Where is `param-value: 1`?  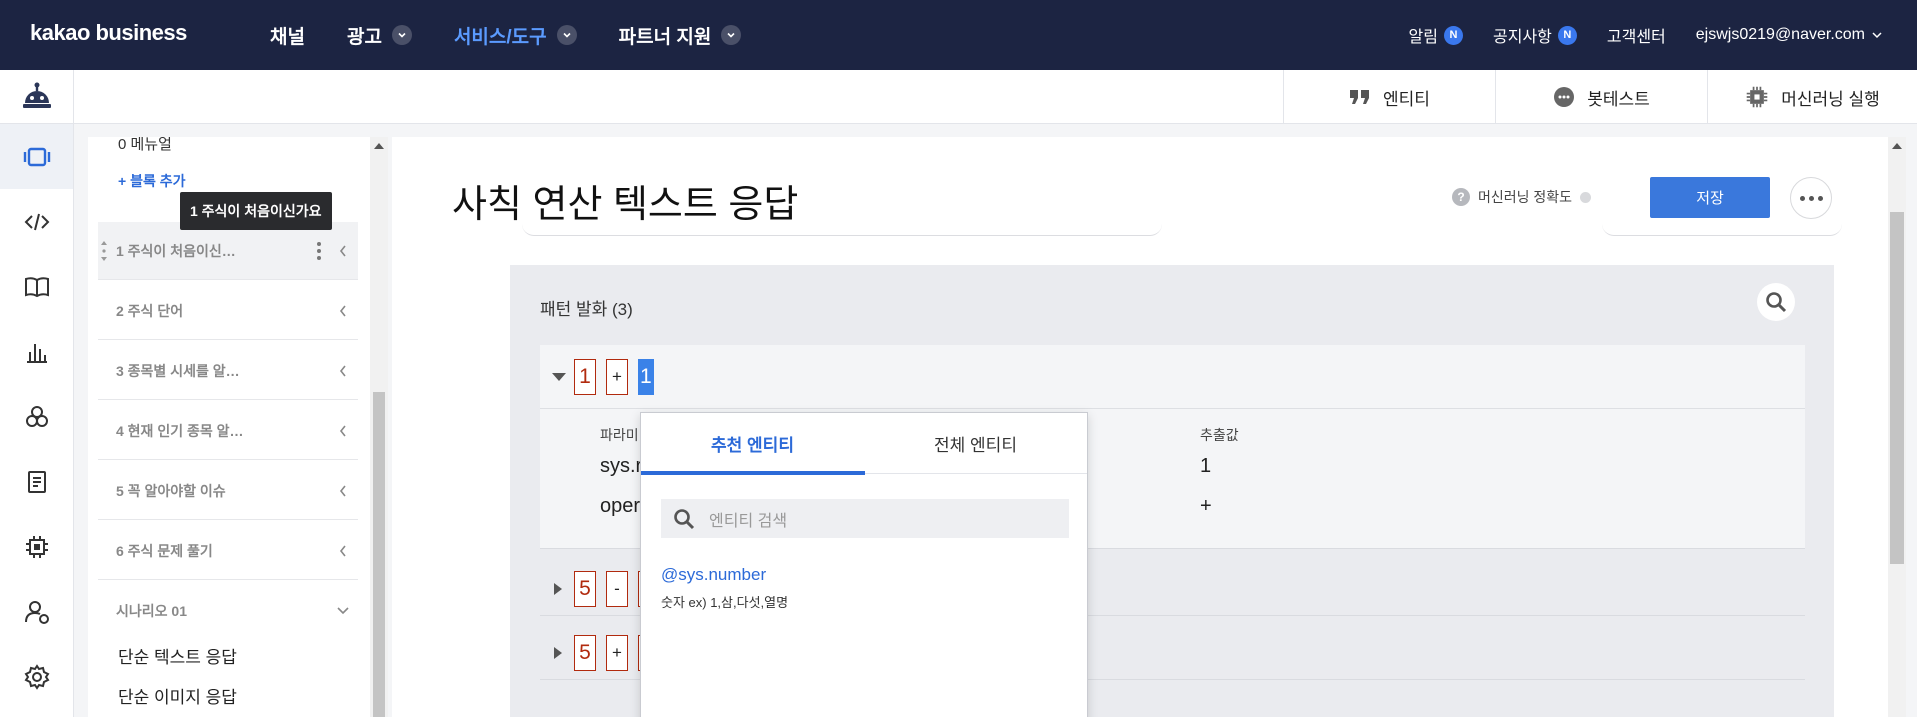 param-value: 1 is located at coordinates (1206, 466).